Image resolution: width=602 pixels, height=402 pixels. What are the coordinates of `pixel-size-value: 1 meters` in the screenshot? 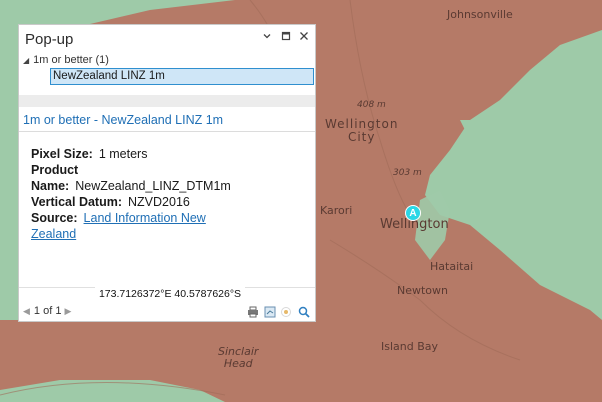 It's located at (123, 154).